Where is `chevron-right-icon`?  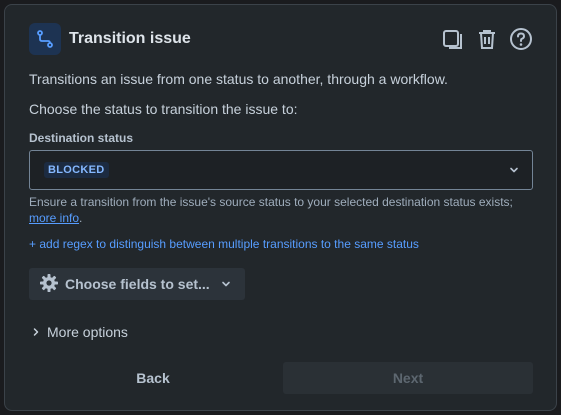 chevron-right-icon is located at coordinates (36, 332).